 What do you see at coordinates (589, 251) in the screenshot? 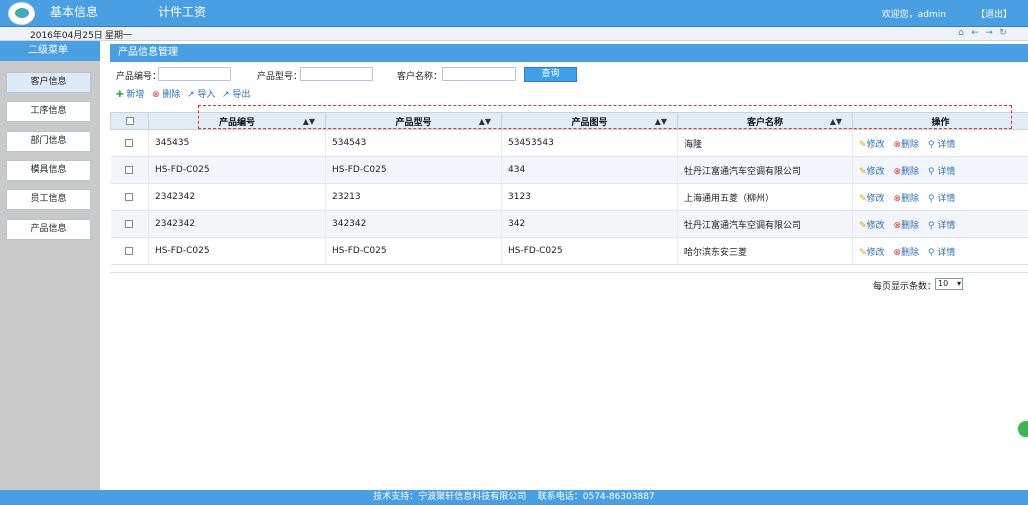
I see `cell-drawing-no: HS-FD-C025` at bounding box center [589, 251].